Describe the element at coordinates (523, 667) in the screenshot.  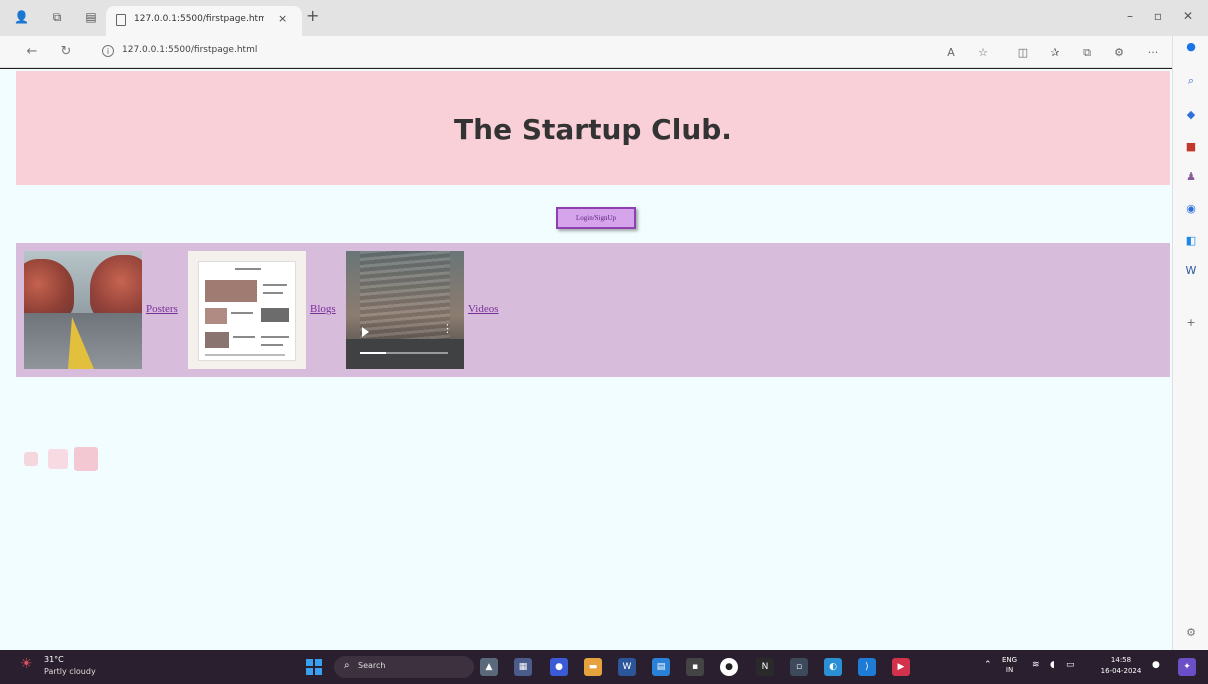
I see `widgets-icon: ▦` at that location.